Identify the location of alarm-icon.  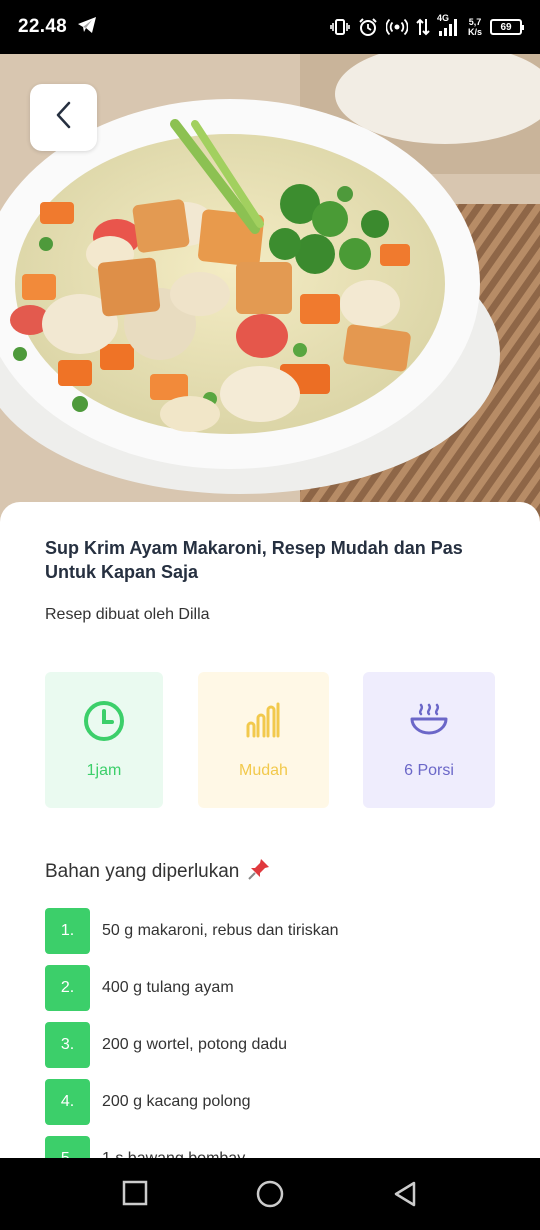
(368, 27).